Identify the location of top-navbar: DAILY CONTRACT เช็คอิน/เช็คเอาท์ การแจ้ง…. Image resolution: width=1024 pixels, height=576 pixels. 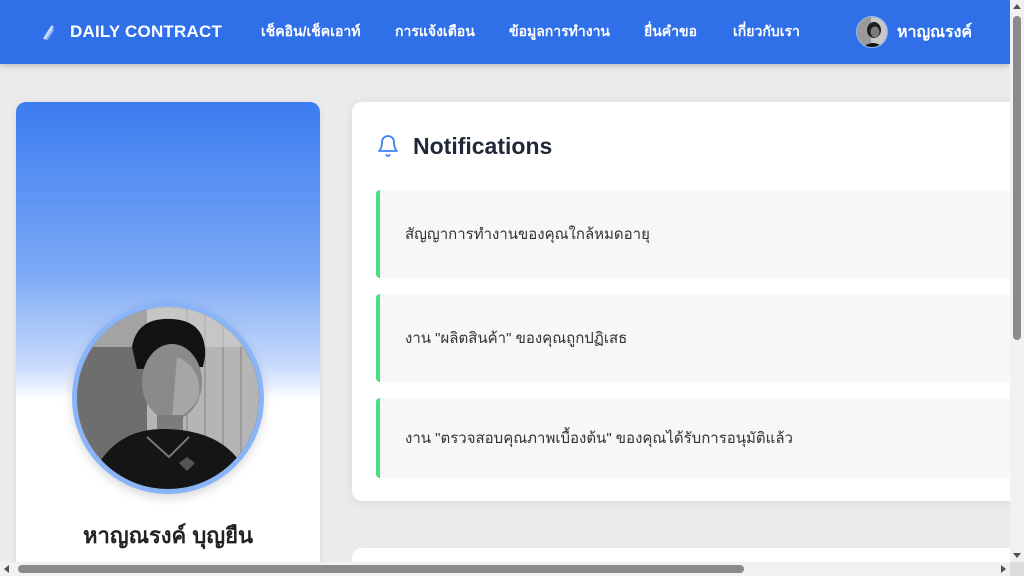
(505, 32).